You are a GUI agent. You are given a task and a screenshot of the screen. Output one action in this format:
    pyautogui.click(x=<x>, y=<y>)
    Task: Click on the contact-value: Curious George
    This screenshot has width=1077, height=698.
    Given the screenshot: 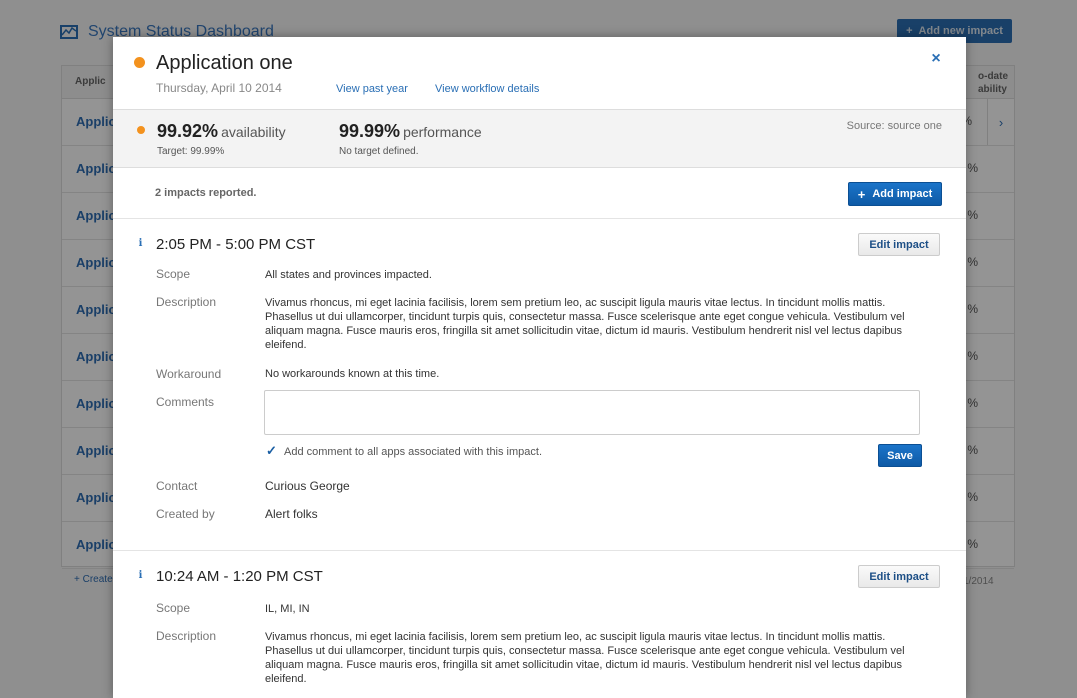 What is the action you would take?
    pyautogui.click(x=307, y=486)
    